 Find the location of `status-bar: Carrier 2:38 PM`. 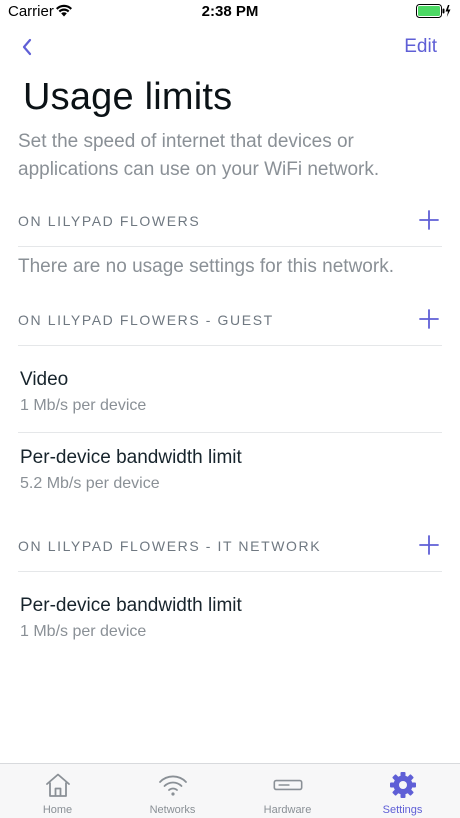

status-bar: Carrier 2:38 PM is located at coordinates (230, 12).